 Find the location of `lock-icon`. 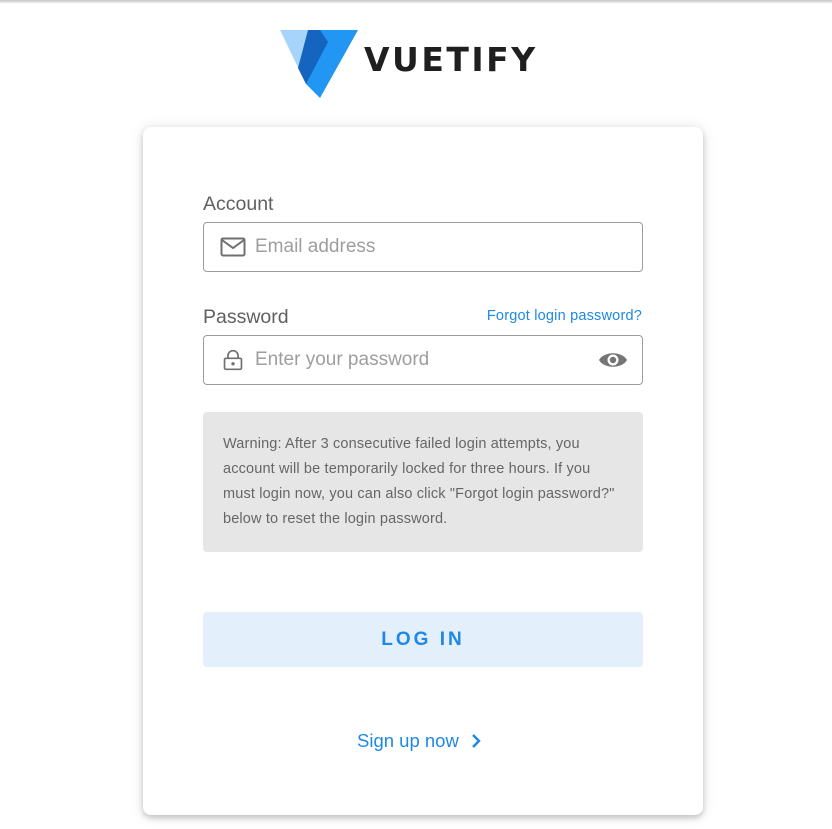

lock-icon is located at coordinates (233, 360).